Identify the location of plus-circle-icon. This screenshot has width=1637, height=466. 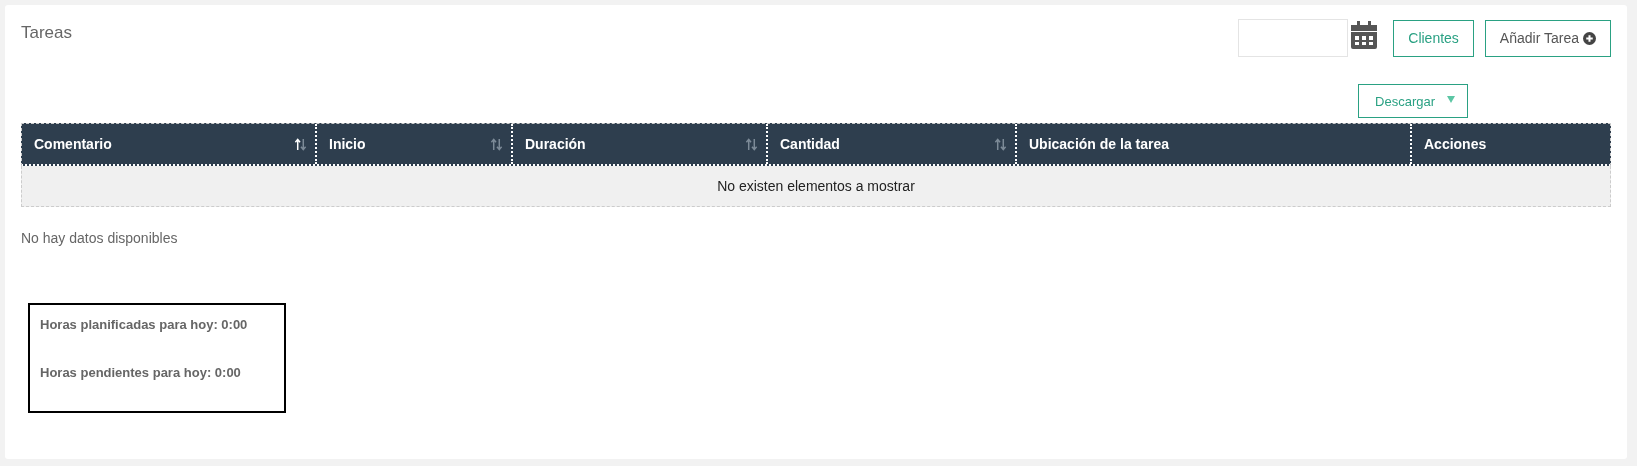
(1589, 38).